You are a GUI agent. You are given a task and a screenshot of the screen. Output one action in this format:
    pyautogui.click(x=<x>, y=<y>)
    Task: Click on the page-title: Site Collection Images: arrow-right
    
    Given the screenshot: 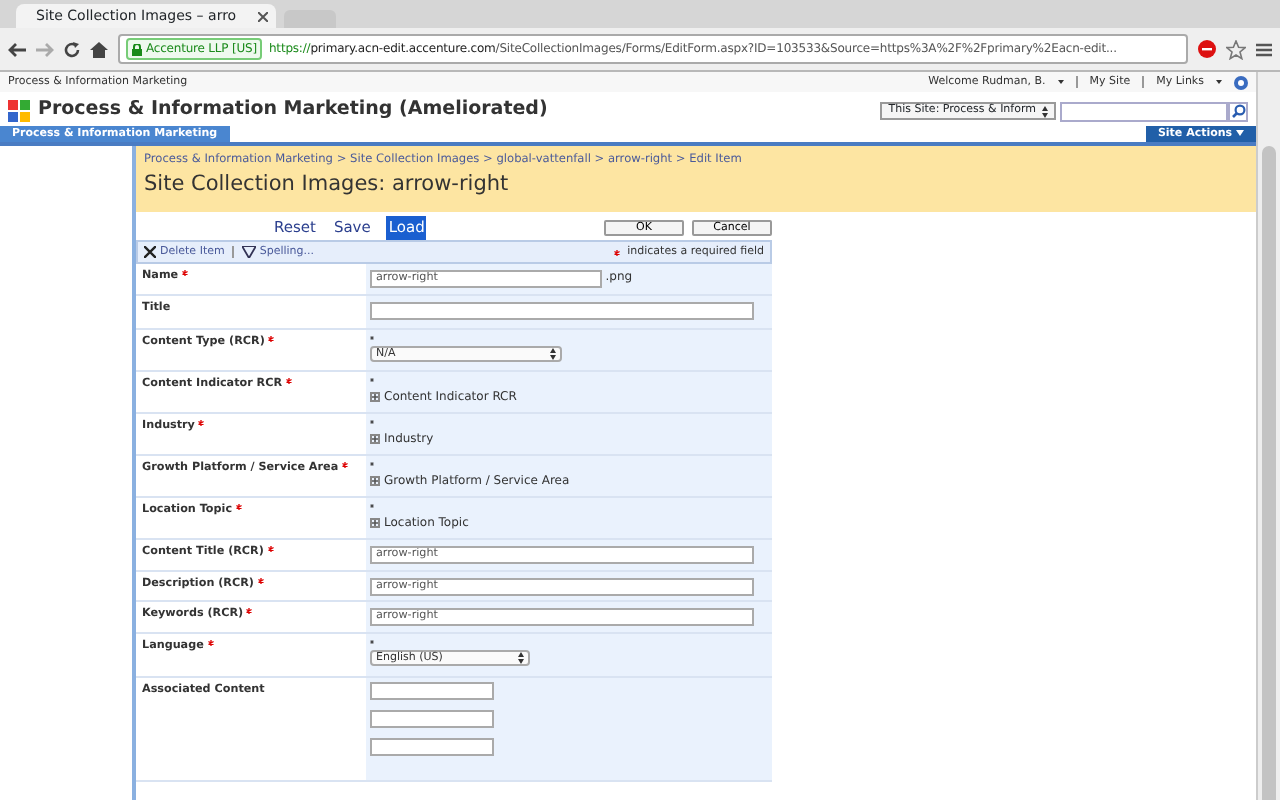 What is the action you would take?
    pyautogui.click(x=327, y=184)
    